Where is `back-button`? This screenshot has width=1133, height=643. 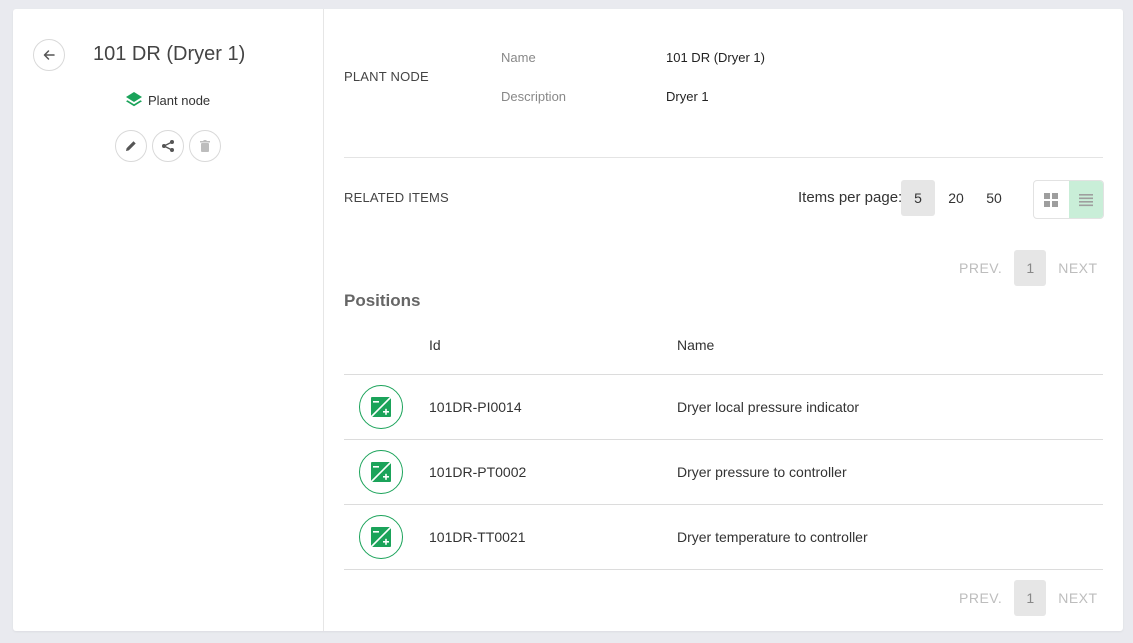
back-button is located at coordinates (49, 55).